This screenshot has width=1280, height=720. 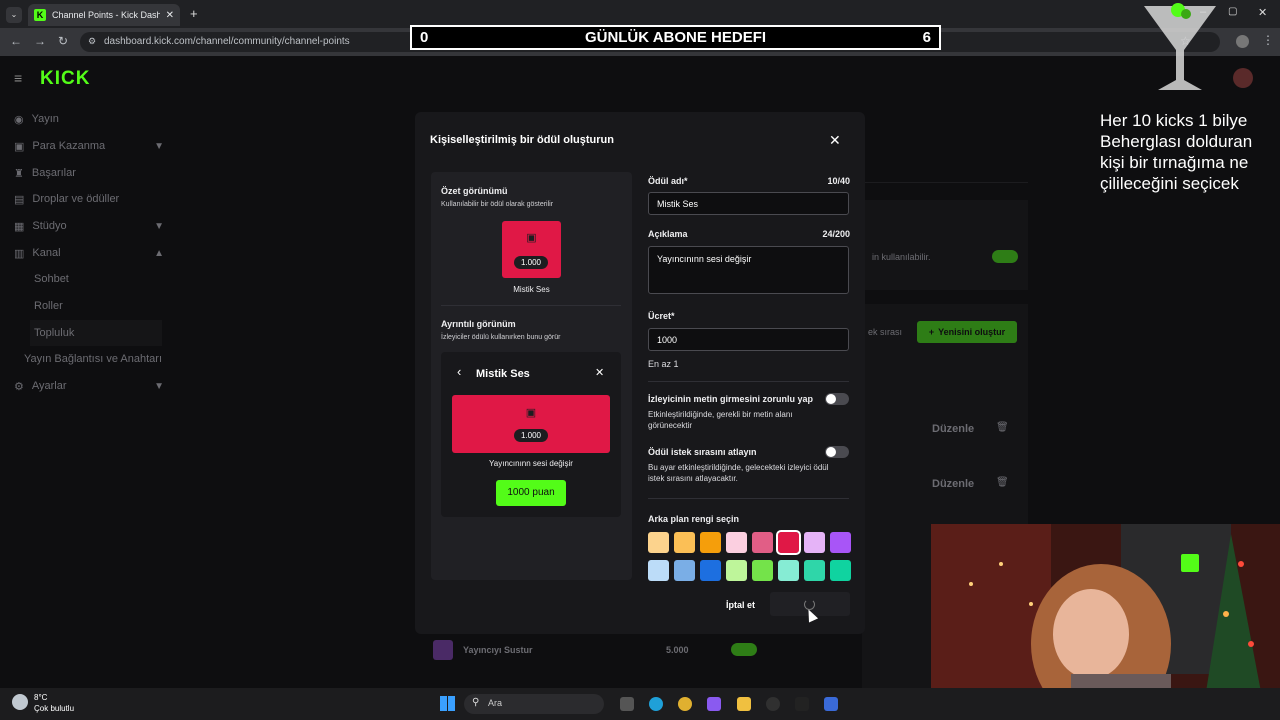 What do you see at coordinates (531, 249) in the screenshot?
I see `summary-reward-tile: ▣ 1.000` at bounding box center [531, 249].